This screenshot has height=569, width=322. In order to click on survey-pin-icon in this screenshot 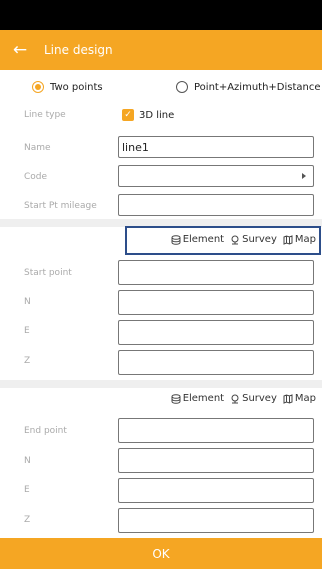, I will do `click(235, 398)`.